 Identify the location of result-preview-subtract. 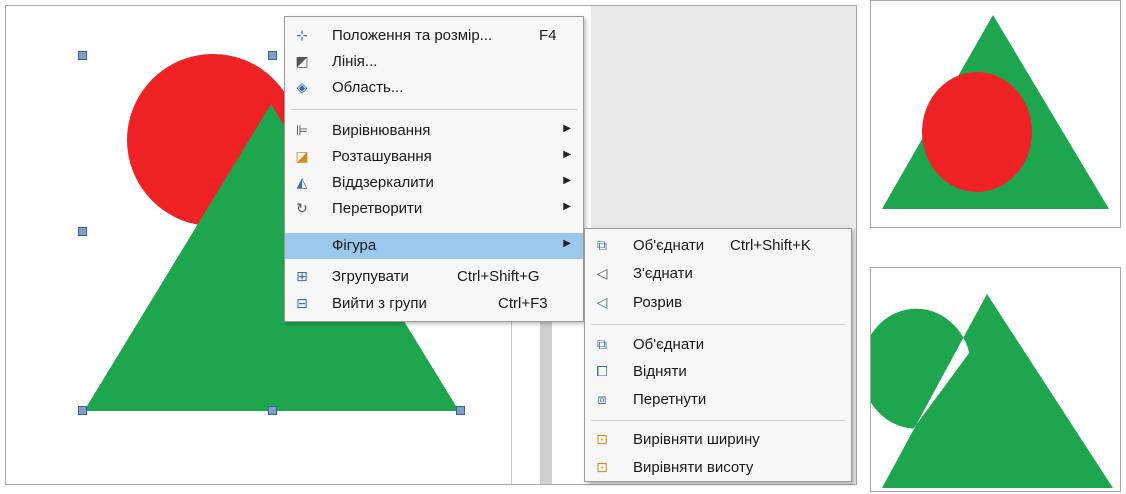
(995, 379).